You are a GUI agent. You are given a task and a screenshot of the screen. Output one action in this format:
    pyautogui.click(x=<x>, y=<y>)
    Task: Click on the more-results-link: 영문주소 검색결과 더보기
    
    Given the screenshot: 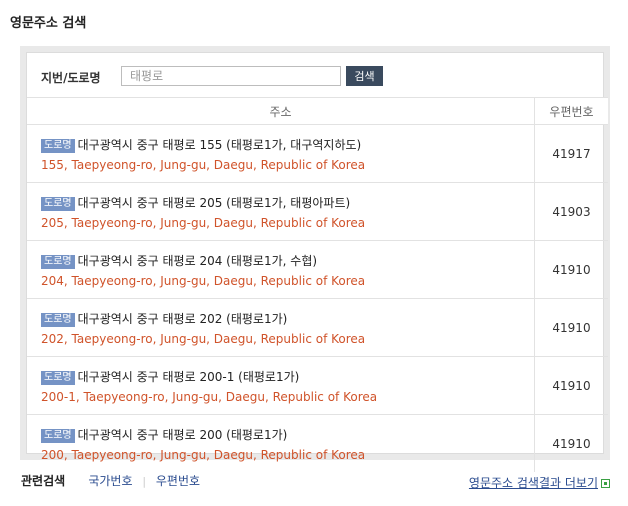 What is the action you would take?
    pyautogui.click(x=539, y=482)
    